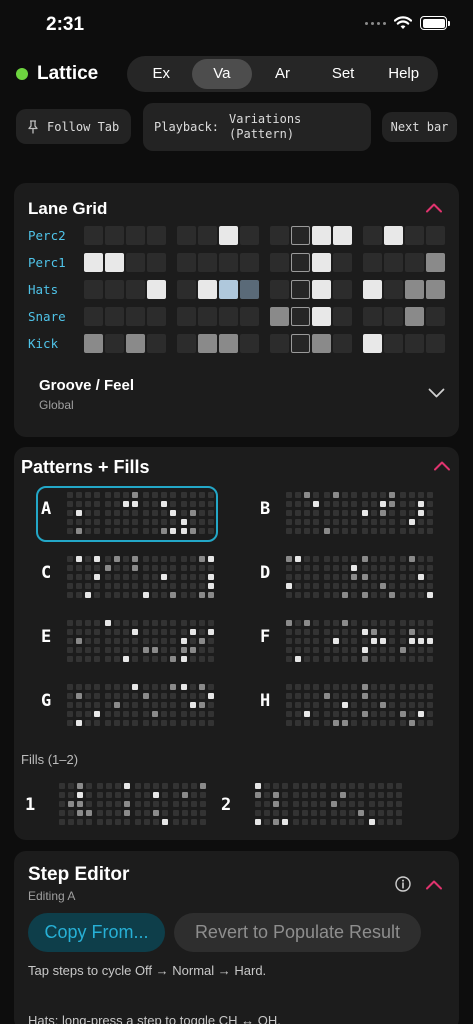 The image size is (473, 1024). What do you see at coordinates (43, 343) in the screenshot?
I see `lane-label-kick: Kick` at bounding box center [43, 343].